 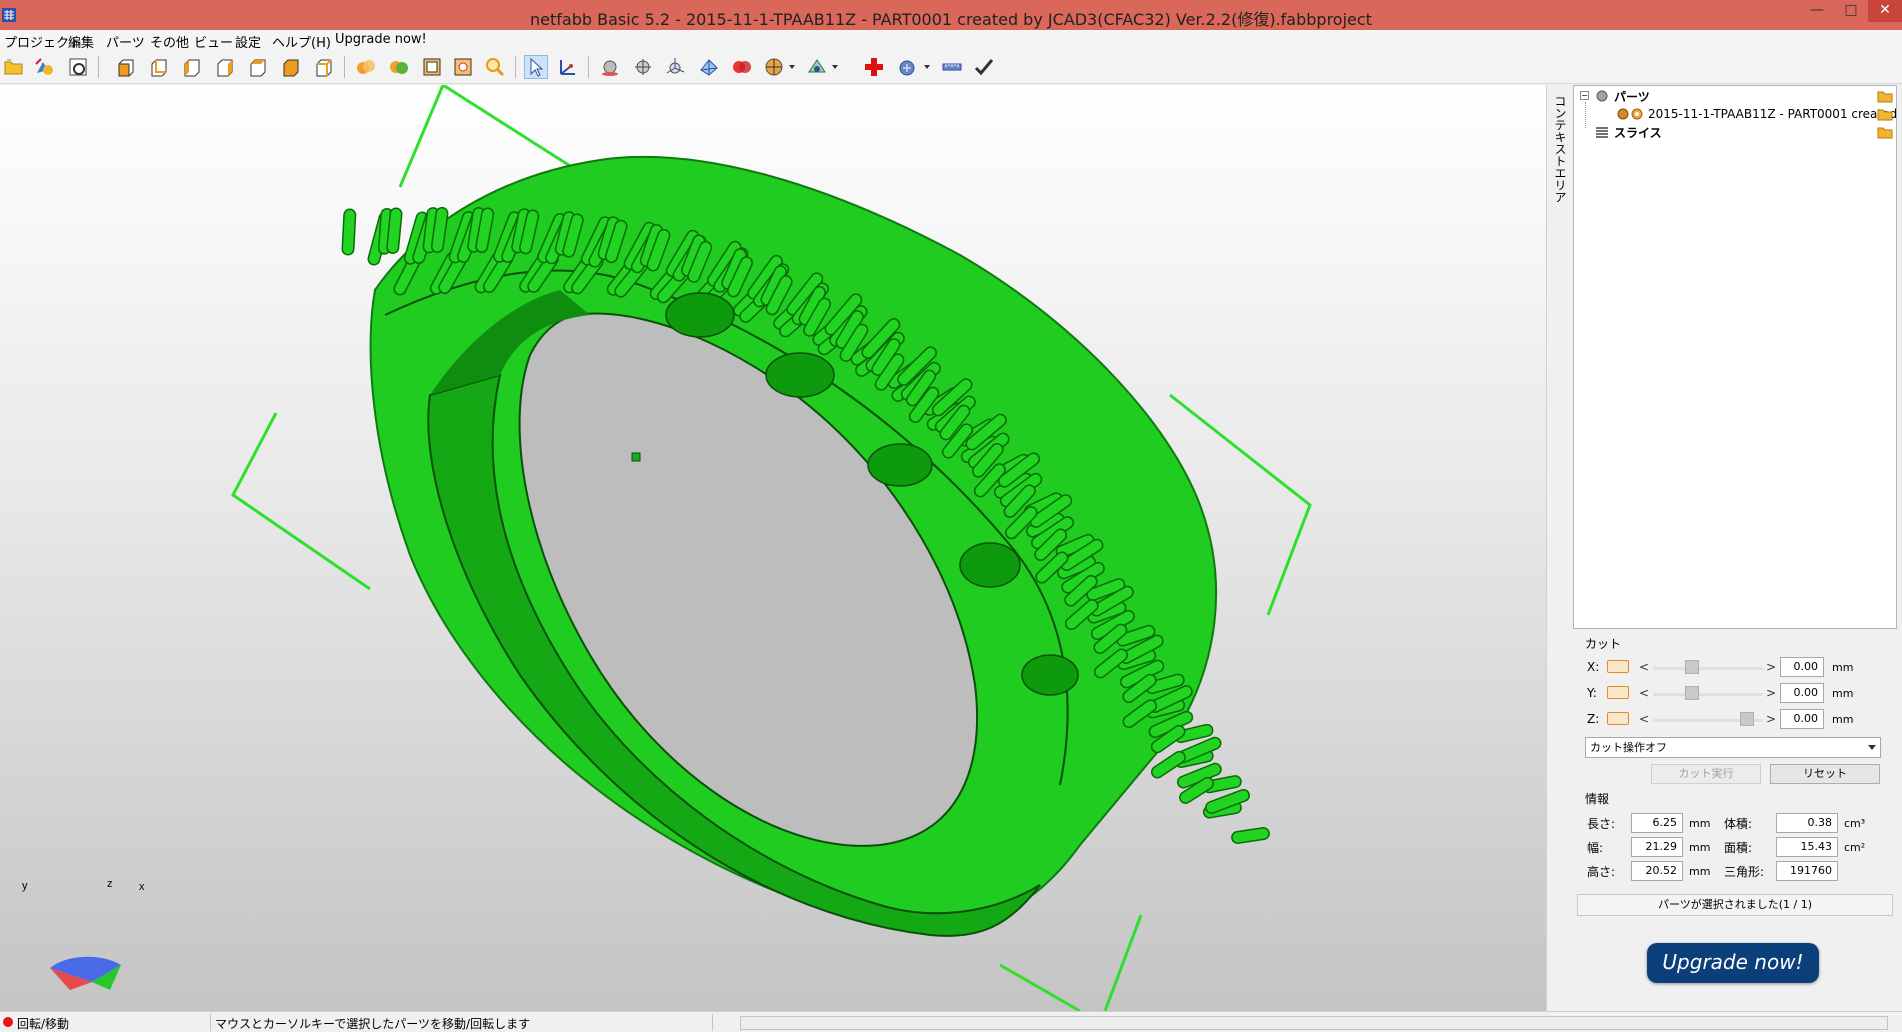 What do you see at coordinates (1825, 774) in the screenshot?
I see `cut-reset-button: リセット` at bounding box center [1825, 774].